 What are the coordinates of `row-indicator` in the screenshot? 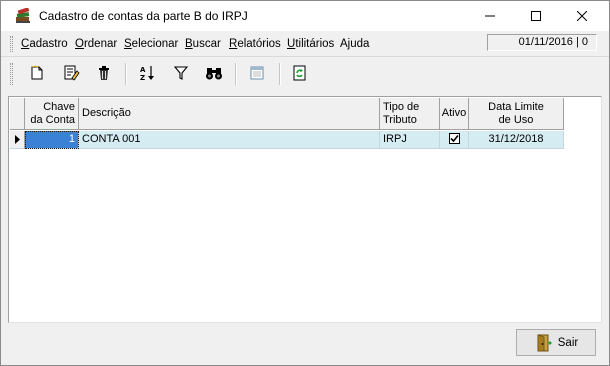 It's located at (17, 140).